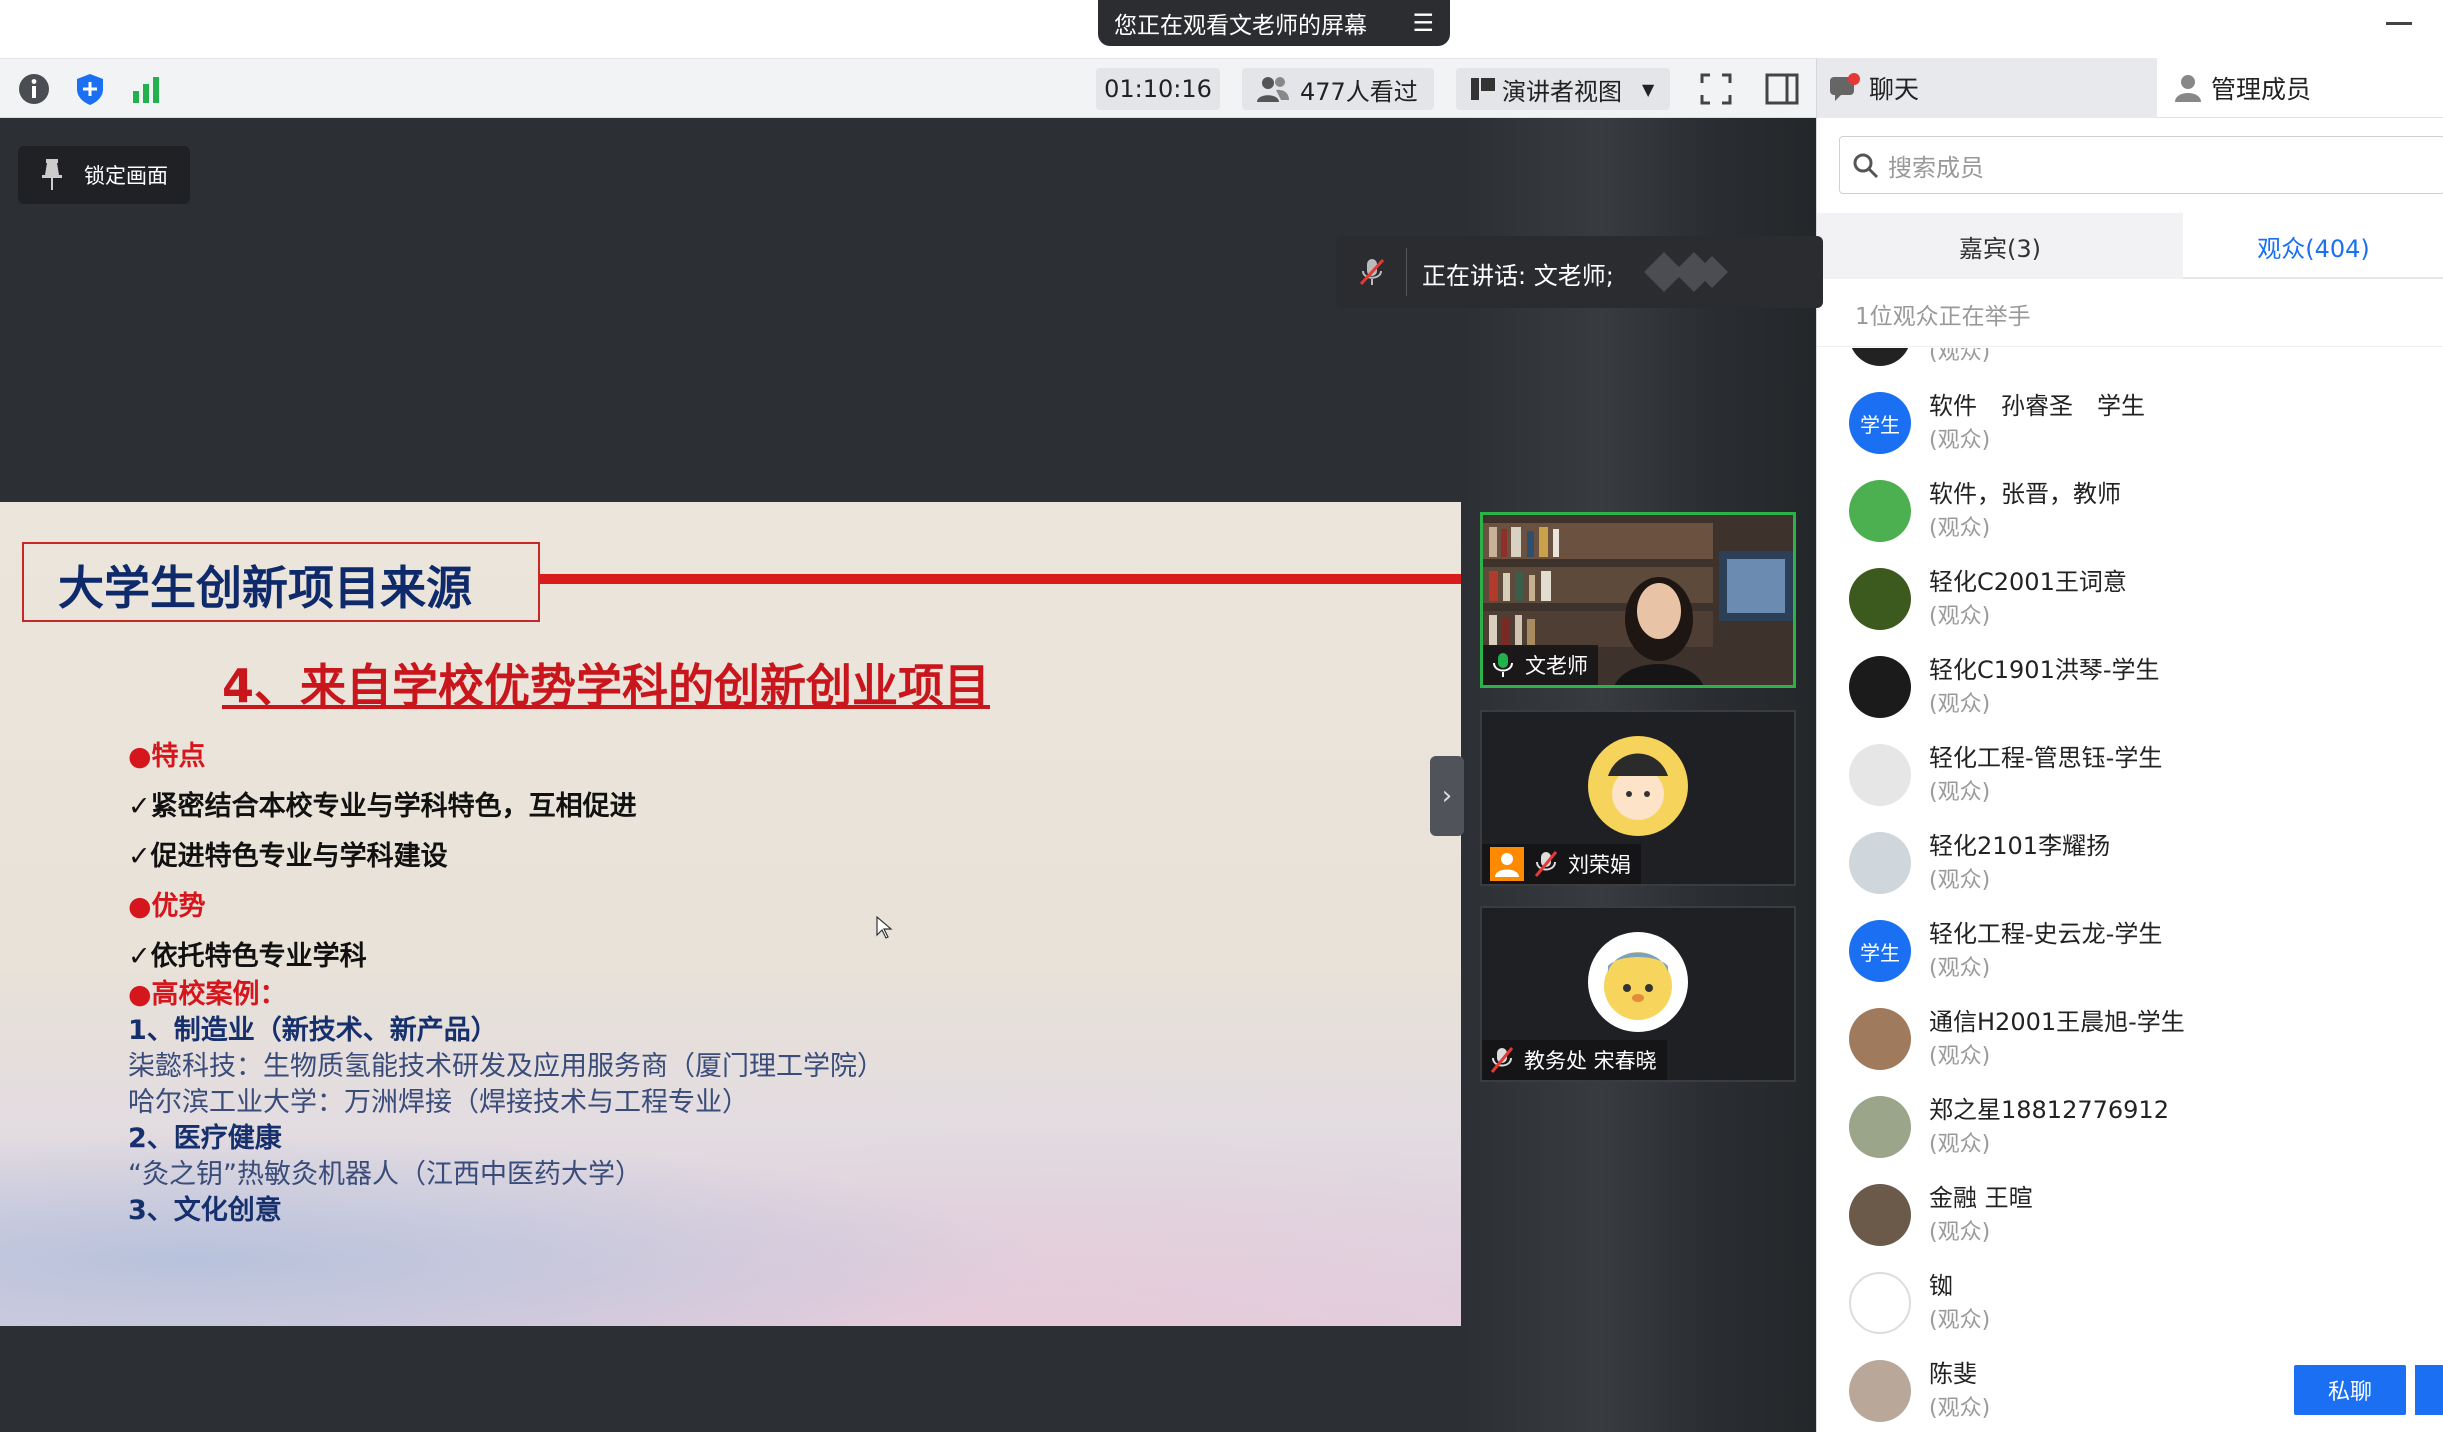 The image size is (2443, 1432). What do you see at coordinates (1273, 89) in the screenshot?
I see `people-icon` at bounding box center [1273, 89].